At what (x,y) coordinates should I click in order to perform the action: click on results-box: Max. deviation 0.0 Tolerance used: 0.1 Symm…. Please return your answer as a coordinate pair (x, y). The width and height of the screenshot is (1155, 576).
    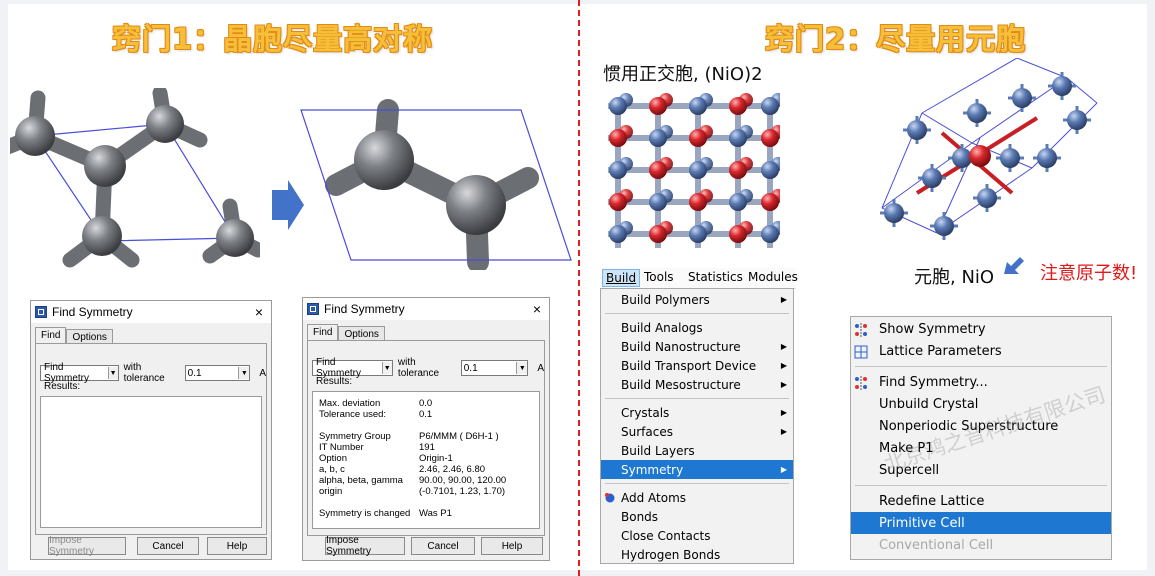
    Looking at the image, I should click on (426, 460).